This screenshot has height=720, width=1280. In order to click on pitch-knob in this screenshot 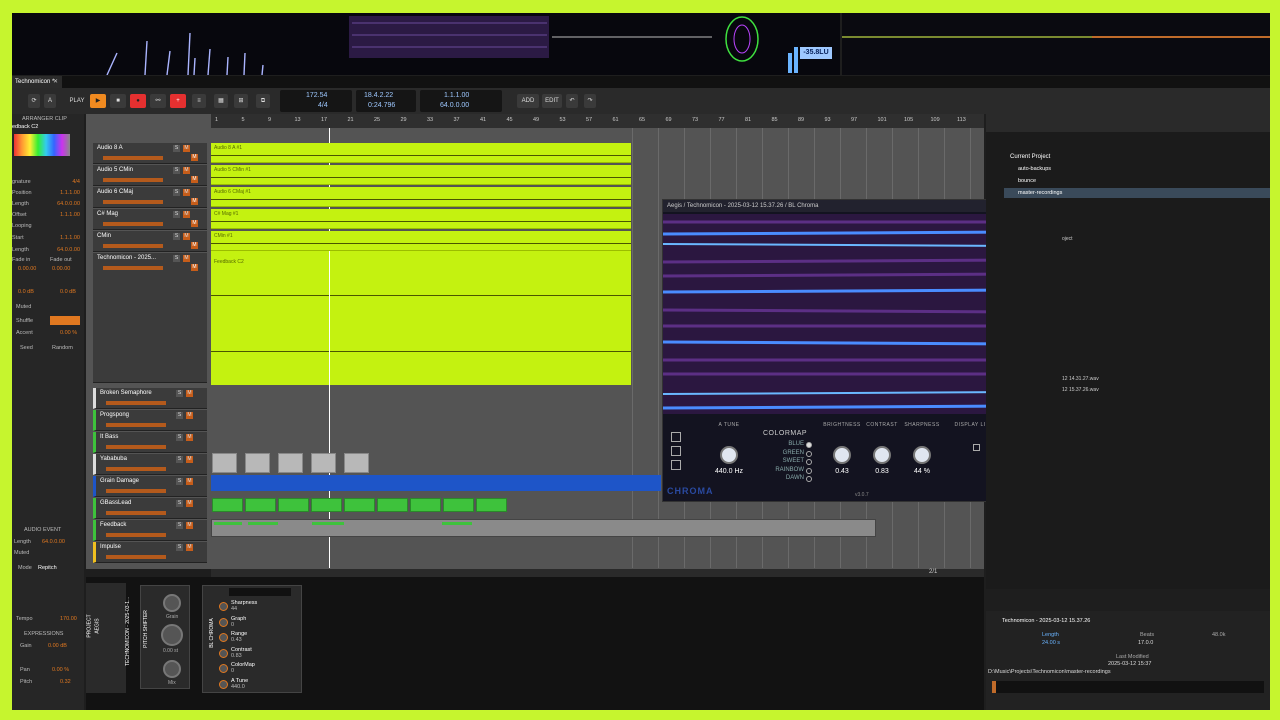, I will do `click(172, 635)`.